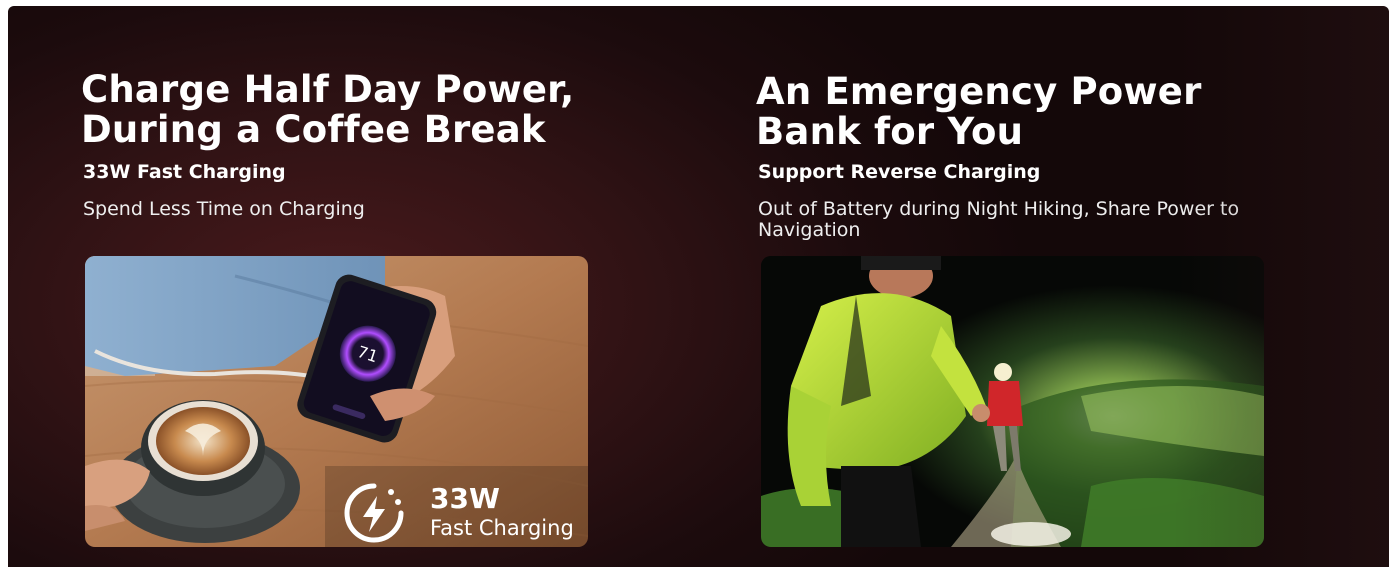 The height and width of the screenshot is (567, 1396). I want to click on fast-charge-bolt-icon, so click(374, 513).